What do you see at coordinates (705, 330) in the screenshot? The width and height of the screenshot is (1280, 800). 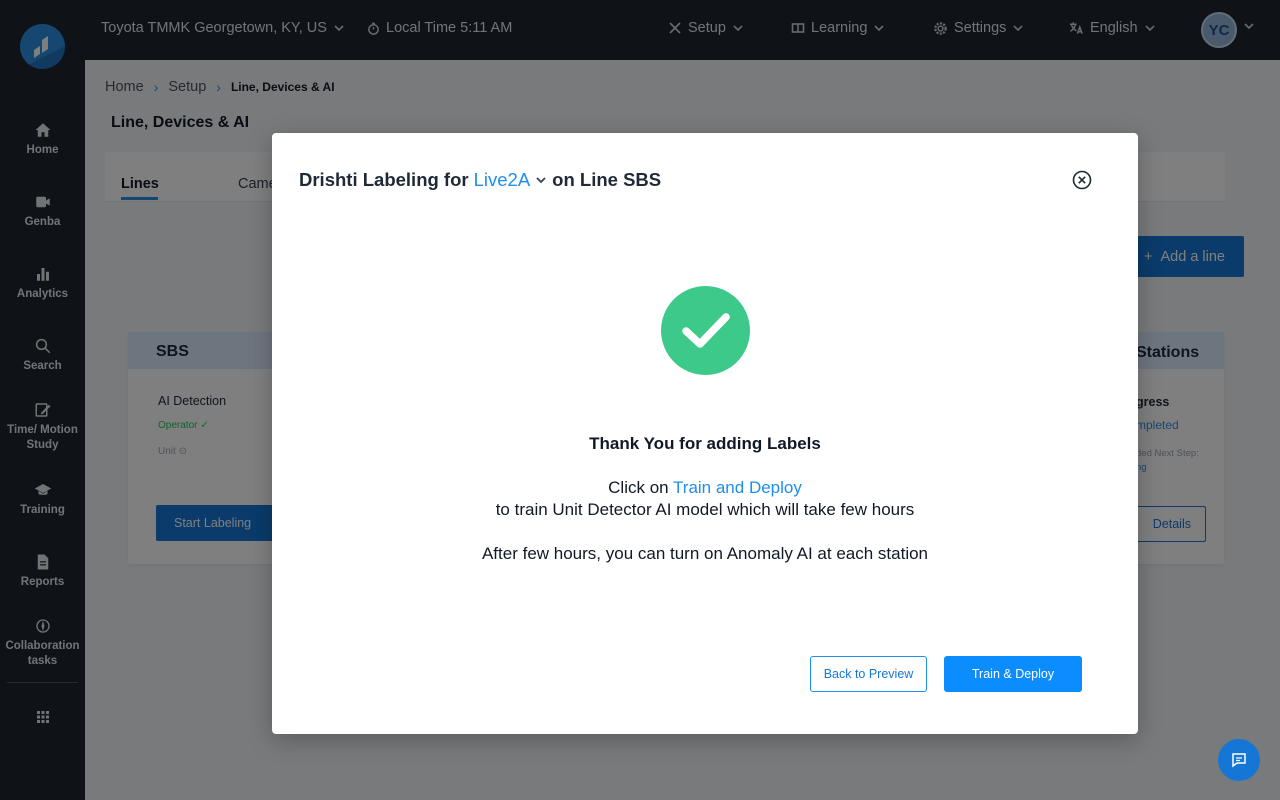 I see `success-check-icon` at bounding box center [705, 330].